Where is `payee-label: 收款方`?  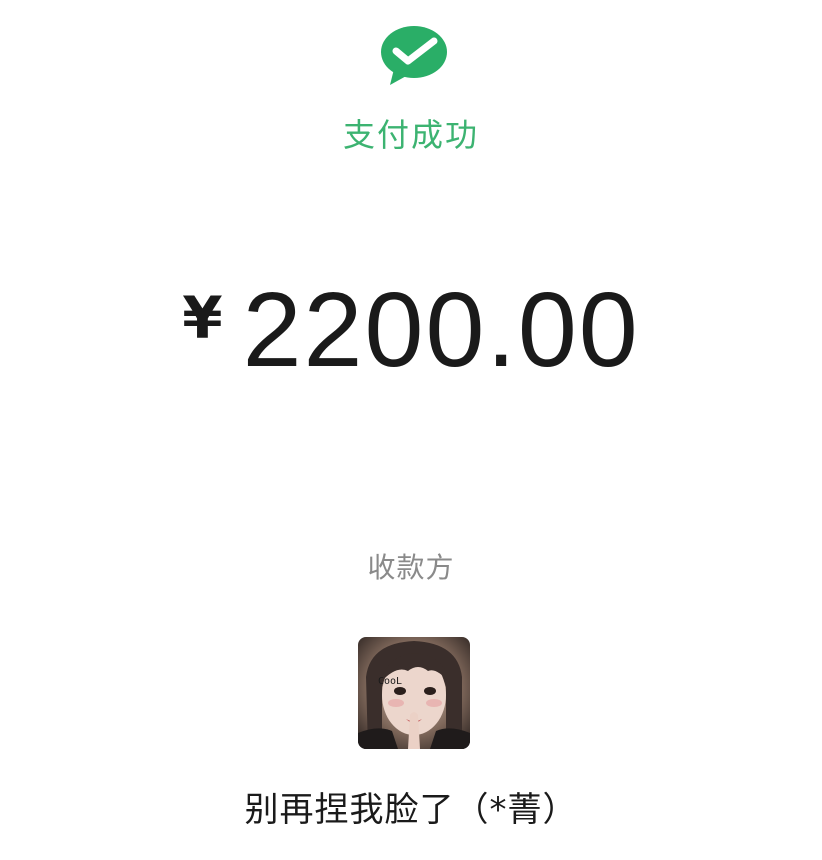
payee-label: 收款方 is located at coordinates (411, 567).